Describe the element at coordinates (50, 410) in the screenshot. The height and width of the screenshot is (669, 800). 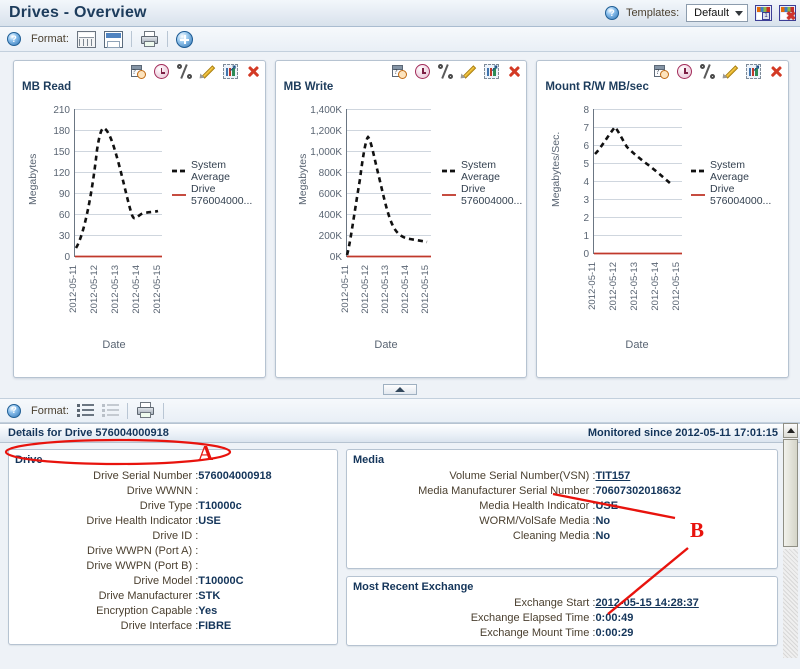
I see `format-label: Format:` at that location.